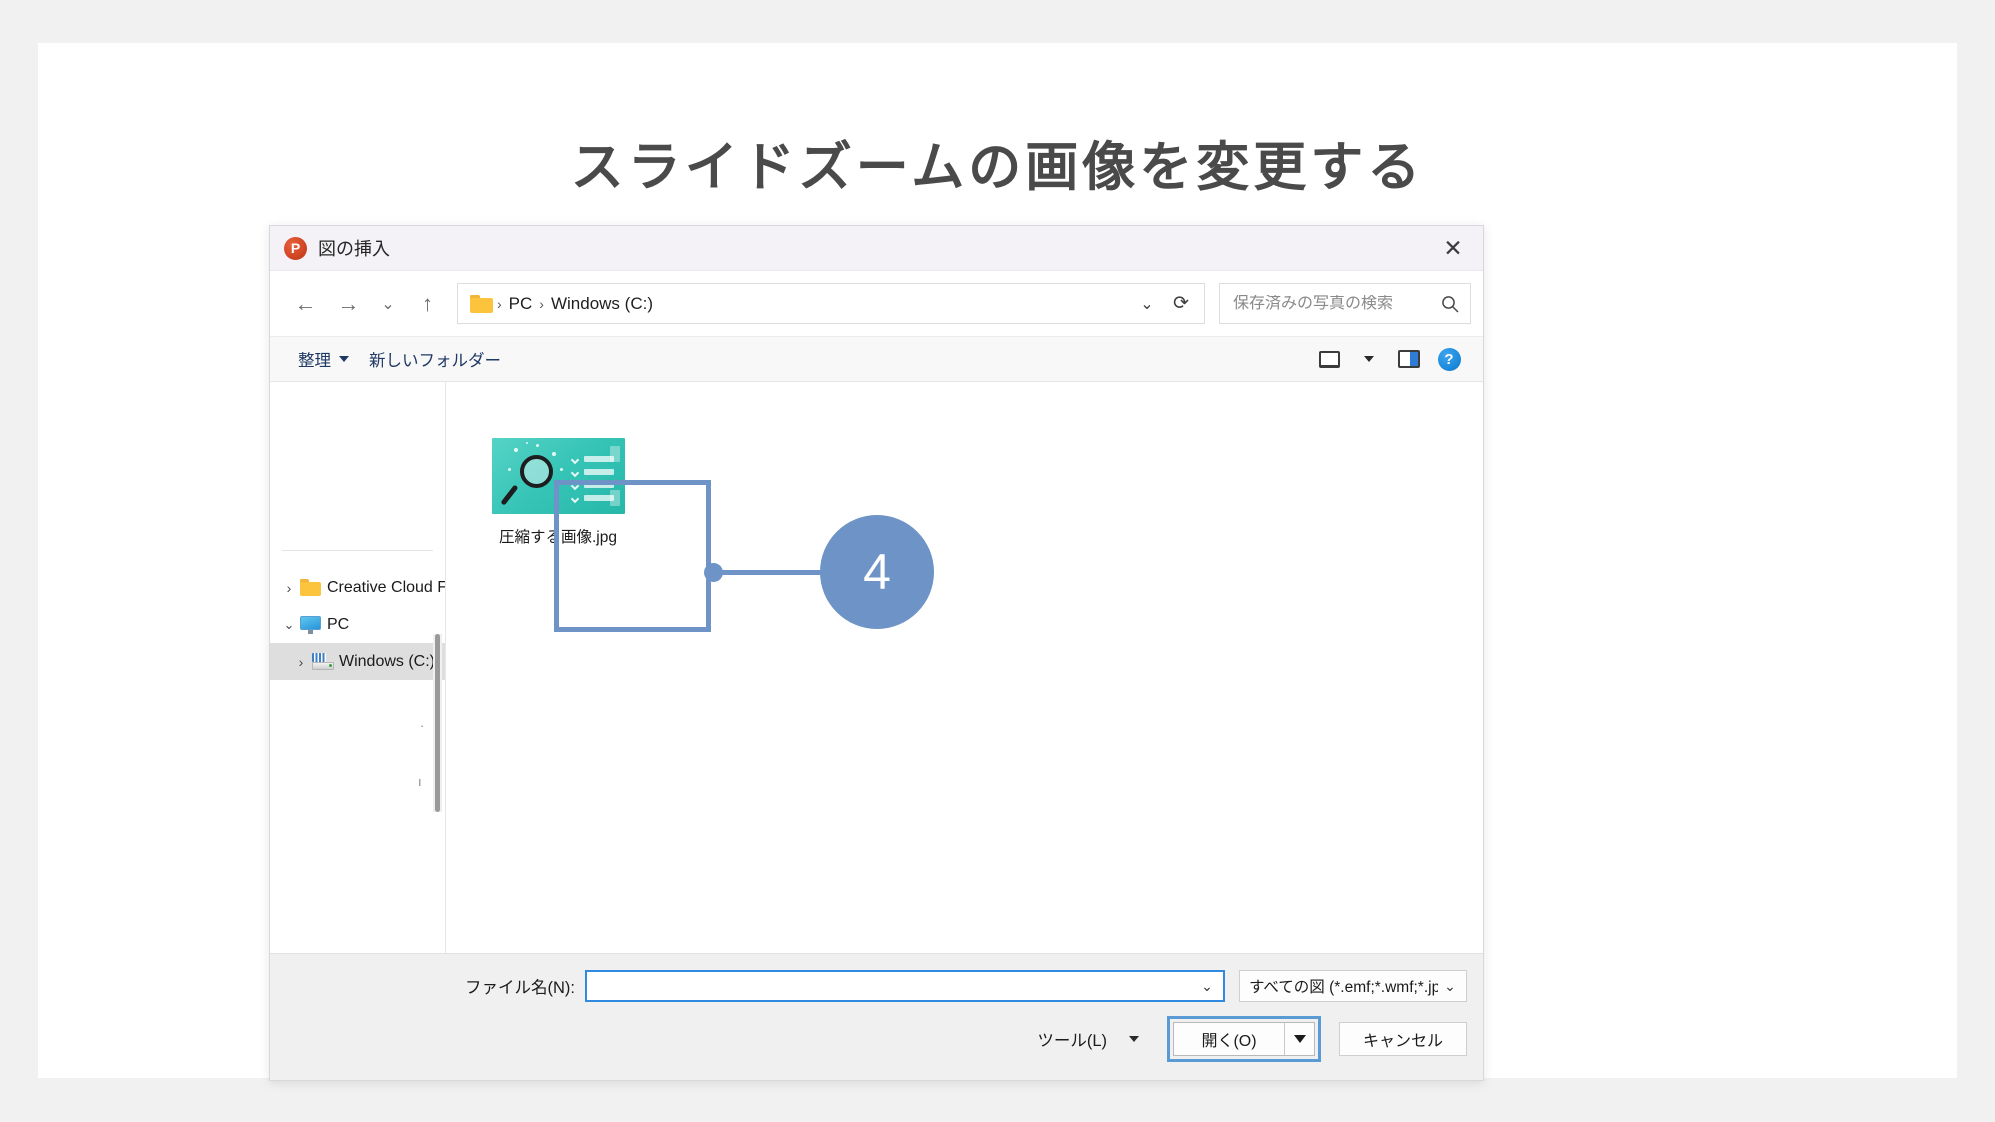  I want to click on search-input, so click(1336, 303).